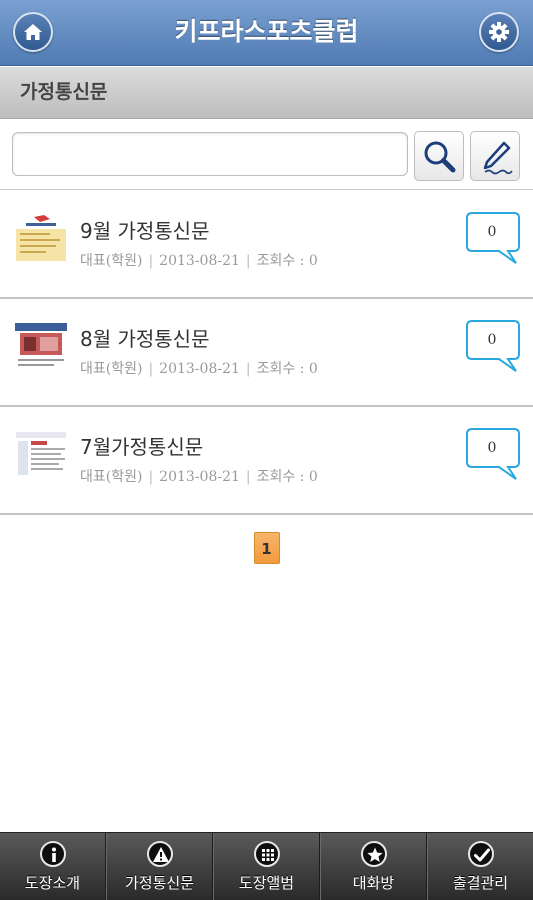 The image size is (533, 900). What do you see at coordinates (373, 854) in the screenshot?
I see `star-icon` at bounding box center [373, 854].